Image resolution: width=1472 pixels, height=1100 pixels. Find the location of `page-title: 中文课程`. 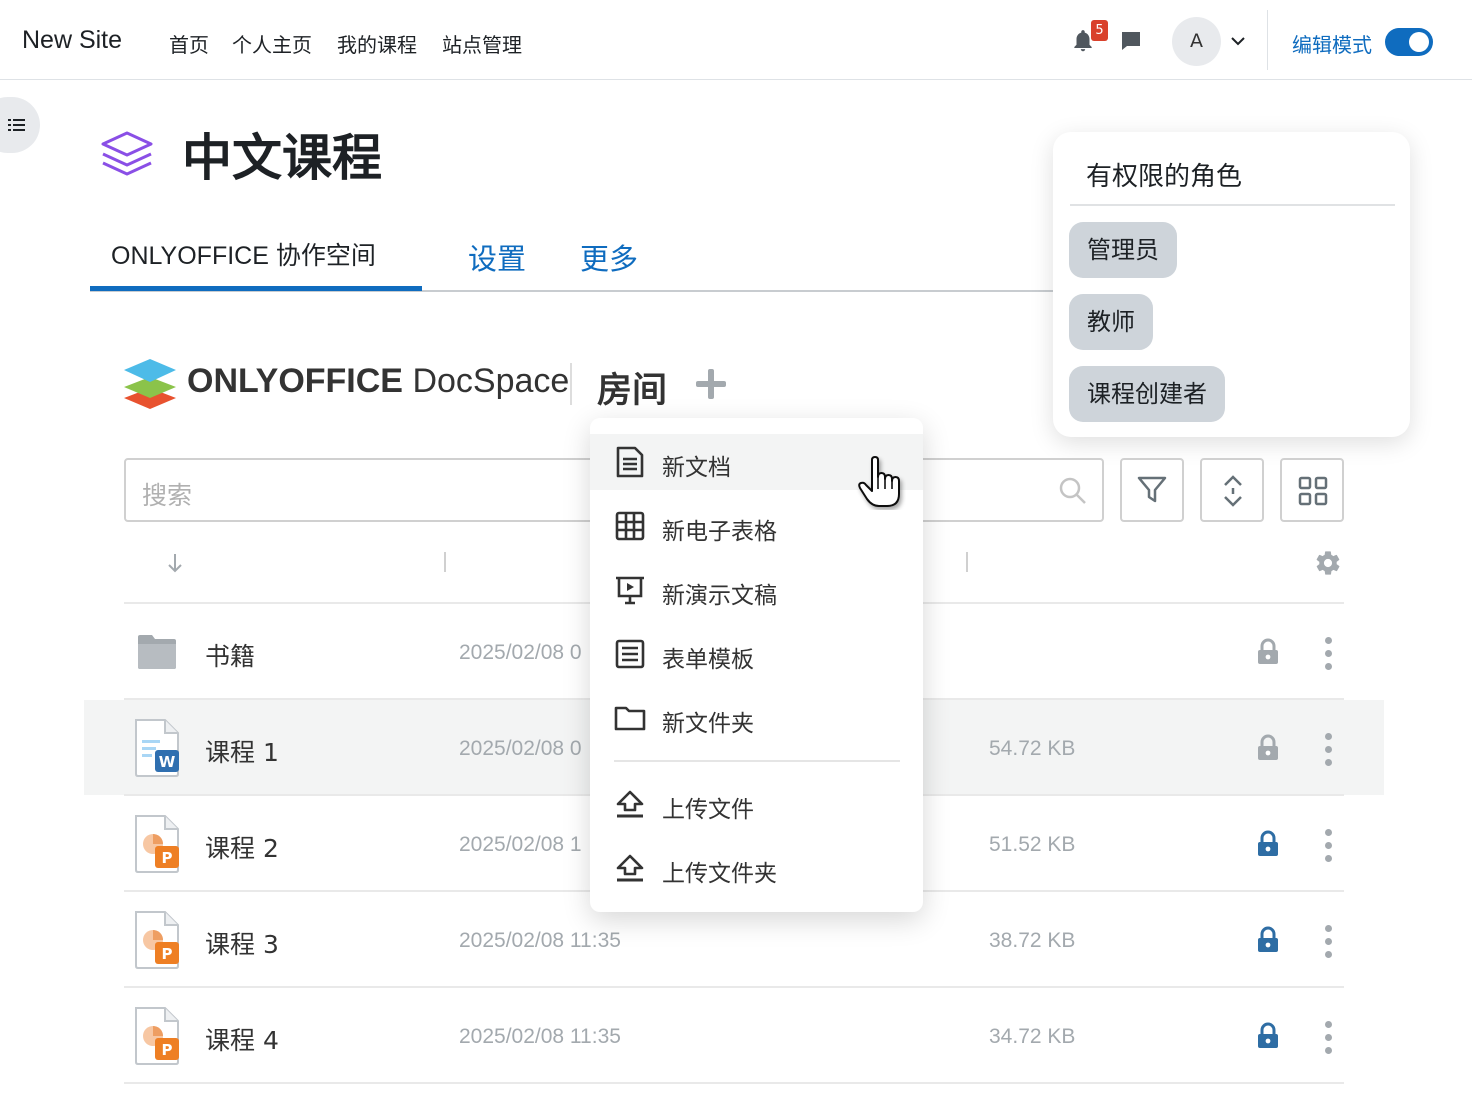

page-title: 中文课程 is located at coordinates (282, 158).